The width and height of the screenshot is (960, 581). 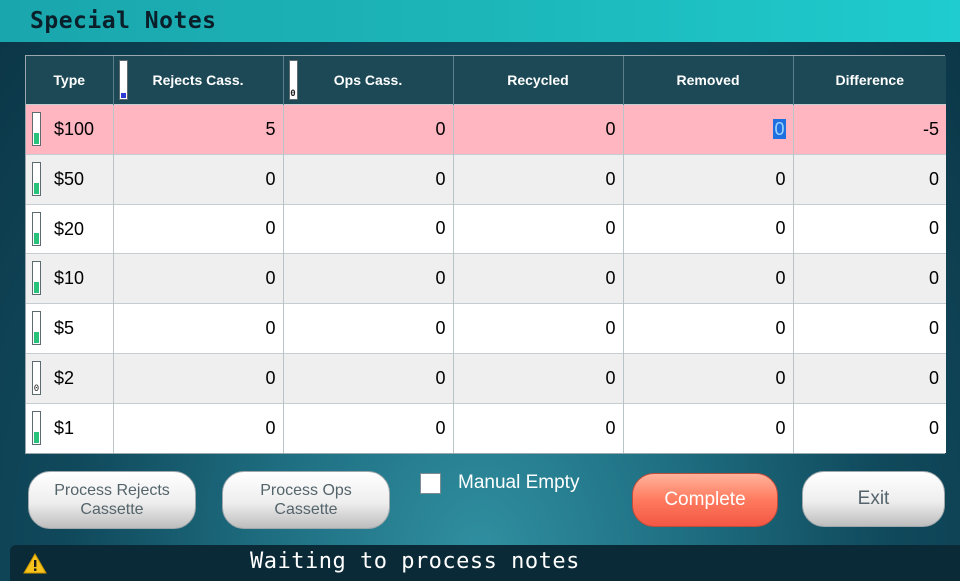 I want to click on warning-icon, so click(x=35, y=563).